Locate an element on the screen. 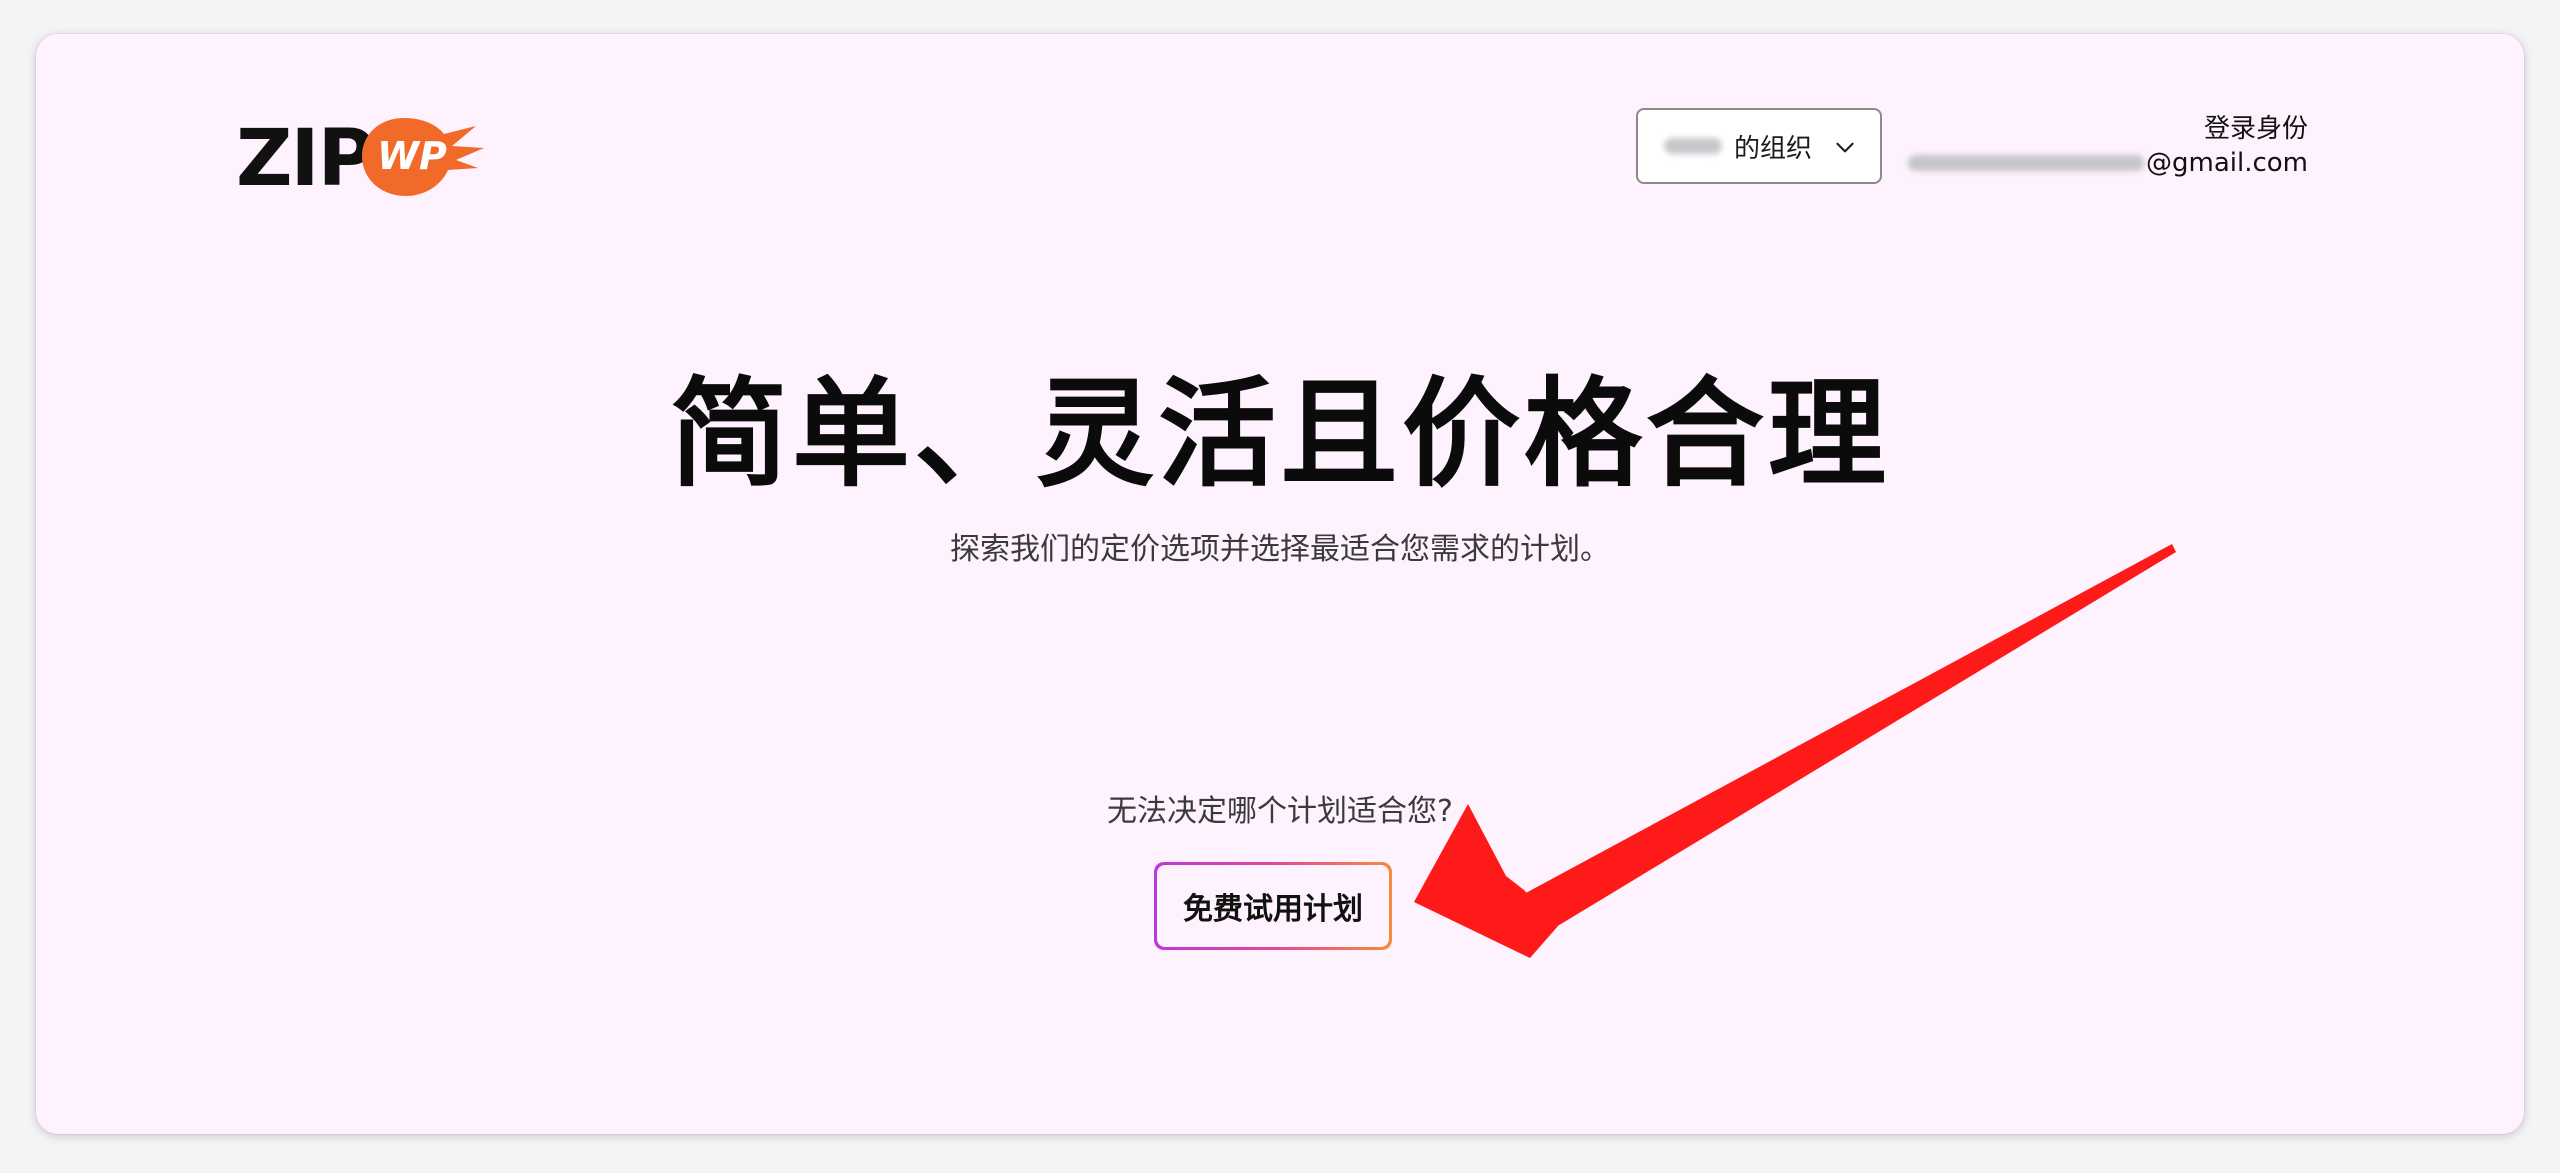 Image resolution: width=2560 pixels, height=1173 pixels. zipwp-logo: ZIP WP is located at coordinates (381, 159).